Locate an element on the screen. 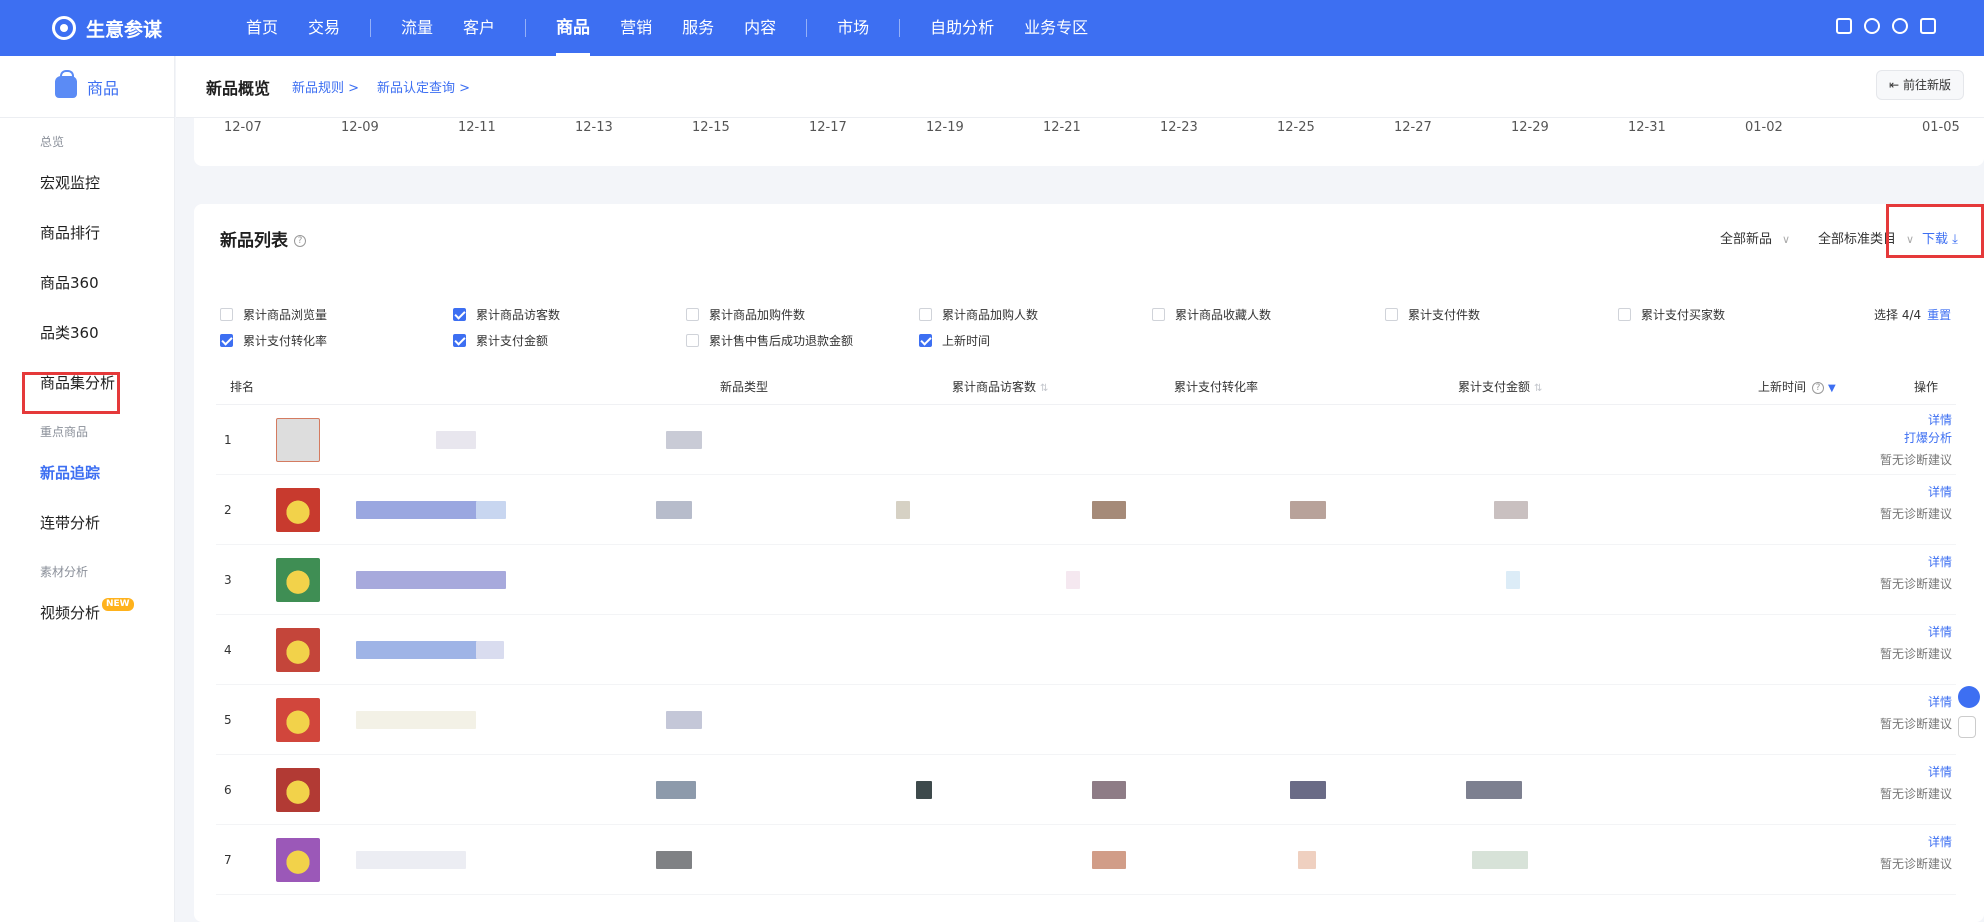 The height and width of the screenshot is (922, 1984). assistant-float-button is located at coordinates (1971, 714).